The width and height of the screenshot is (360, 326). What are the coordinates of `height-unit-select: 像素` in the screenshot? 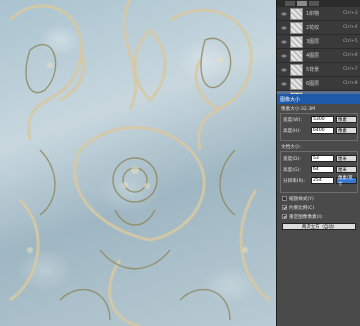 It's located at (346, 130).